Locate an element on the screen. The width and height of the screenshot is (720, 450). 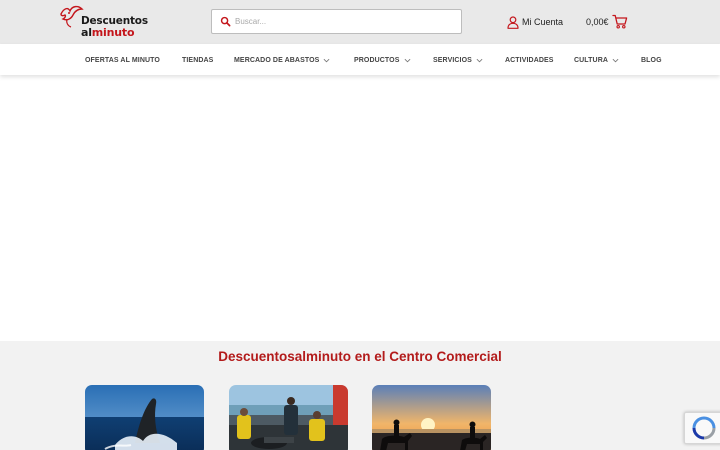
nav-item-blog: BLOG is located at coordinates (651, 60).